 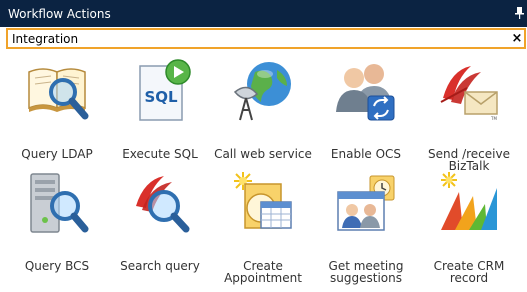 I want to click on search-input, so click(x=255, y=38).